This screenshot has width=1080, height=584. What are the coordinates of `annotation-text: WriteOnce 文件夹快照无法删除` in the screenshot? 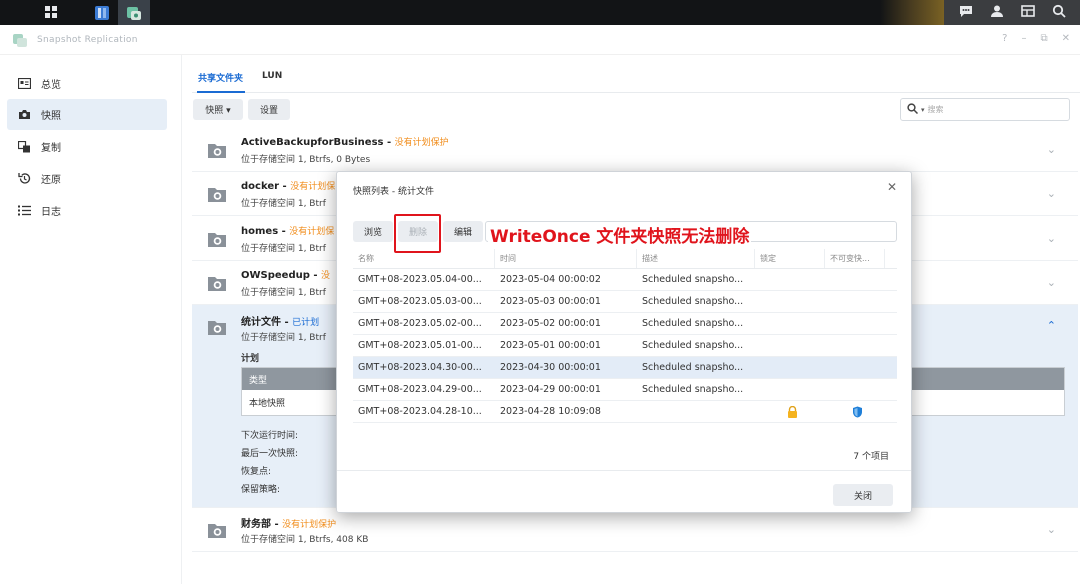 It's located at (620, 234).